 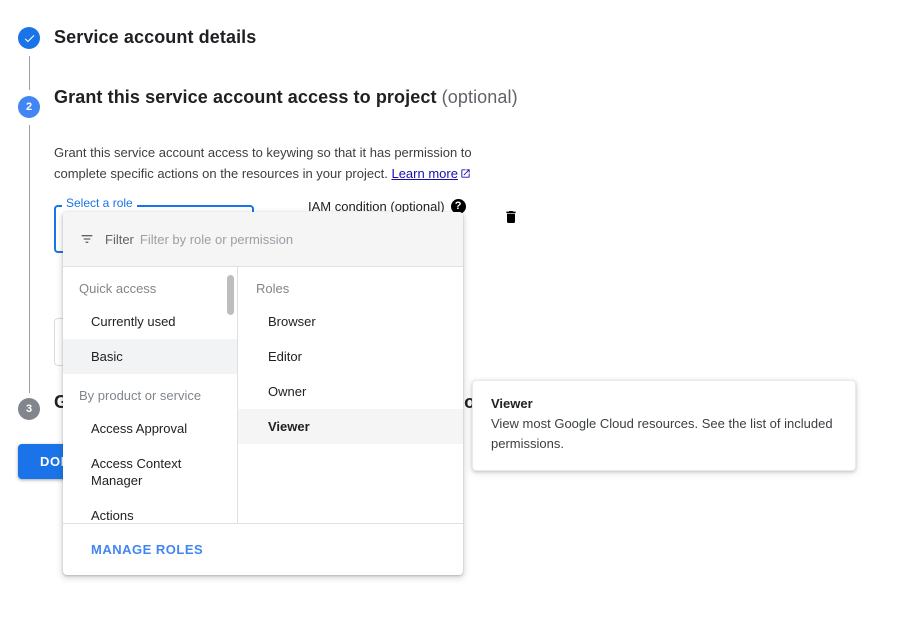 I want to click on dropdown-right-column: Roles Browser Editor Owner Viewer, so click(x=350, y=395).